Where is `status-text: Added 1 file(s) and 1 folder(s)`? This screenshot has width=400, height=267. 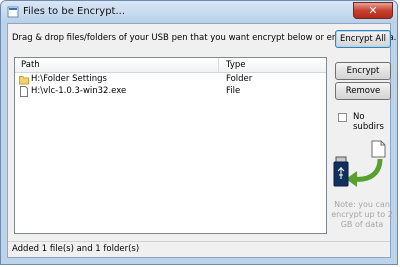 status-text: Added 1 file(s) and 1 folder(s) is located at coordinates (76, 249).